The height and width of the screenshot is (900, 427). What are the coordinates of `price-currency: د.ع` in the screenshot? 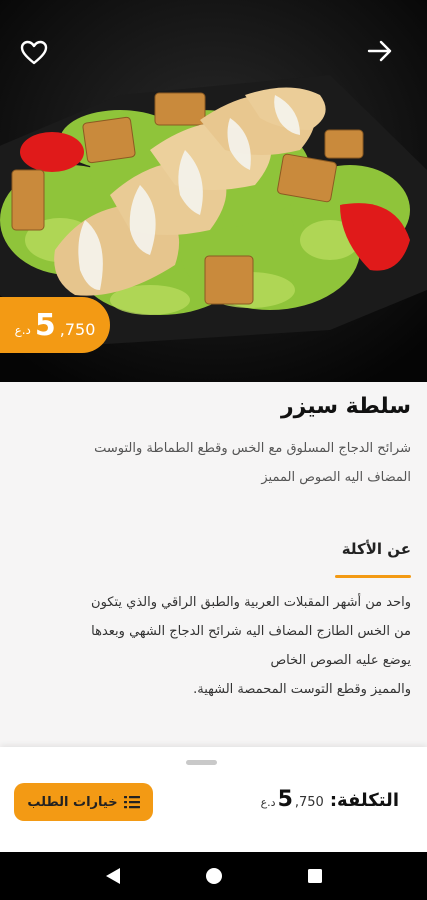 It's located at (22, 330).